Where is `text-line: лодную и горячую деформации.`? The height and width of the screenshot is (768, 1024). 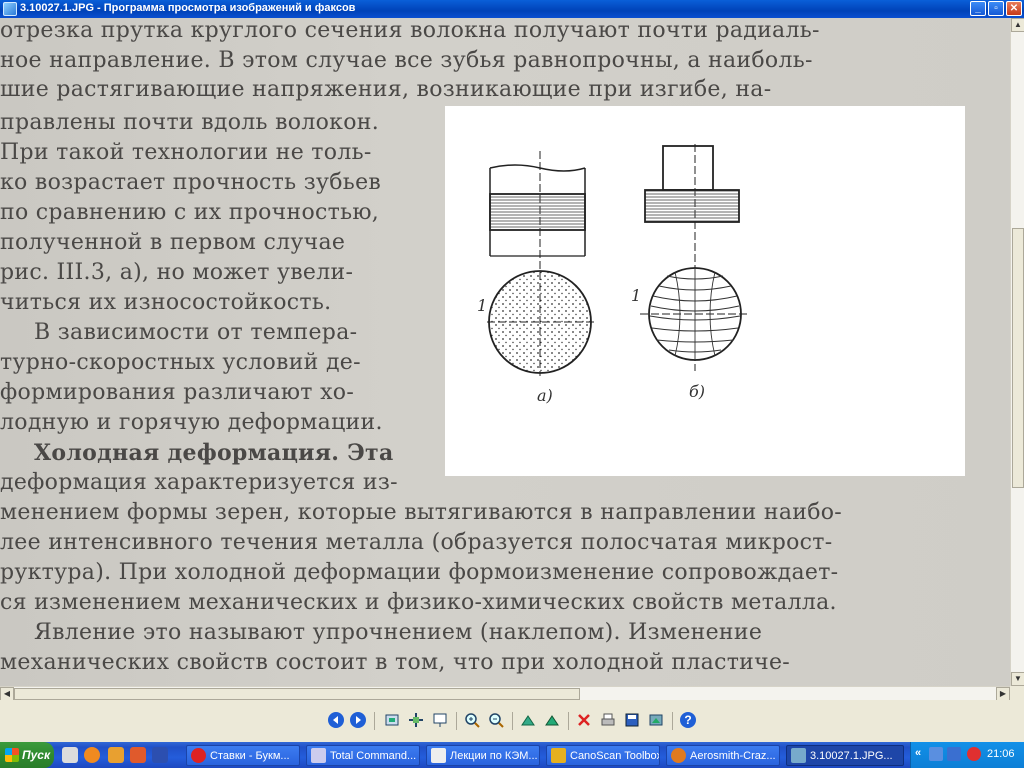
text-line: лодную и горячую деформации. is located at coordinates (191, 422).